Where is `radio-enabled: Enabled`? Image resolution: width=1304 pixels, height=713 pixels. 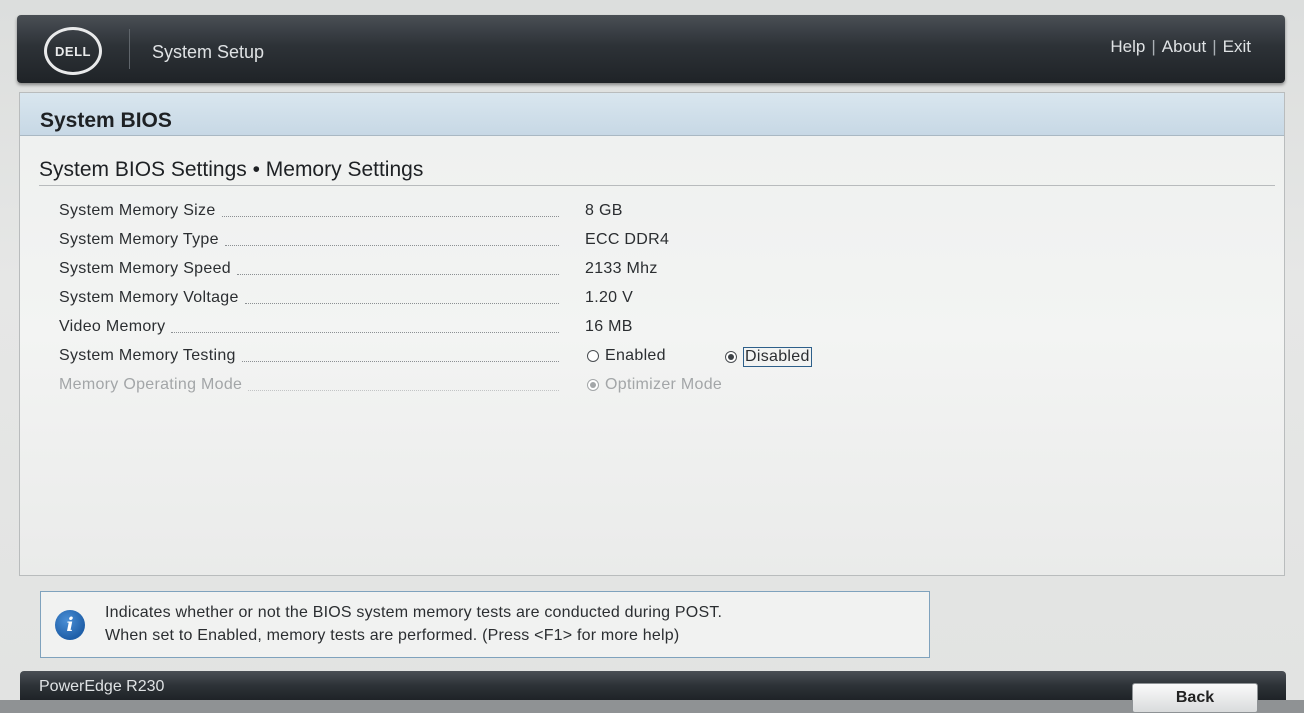
radio-enabled: Enabled is located at coordinates (626, 356).